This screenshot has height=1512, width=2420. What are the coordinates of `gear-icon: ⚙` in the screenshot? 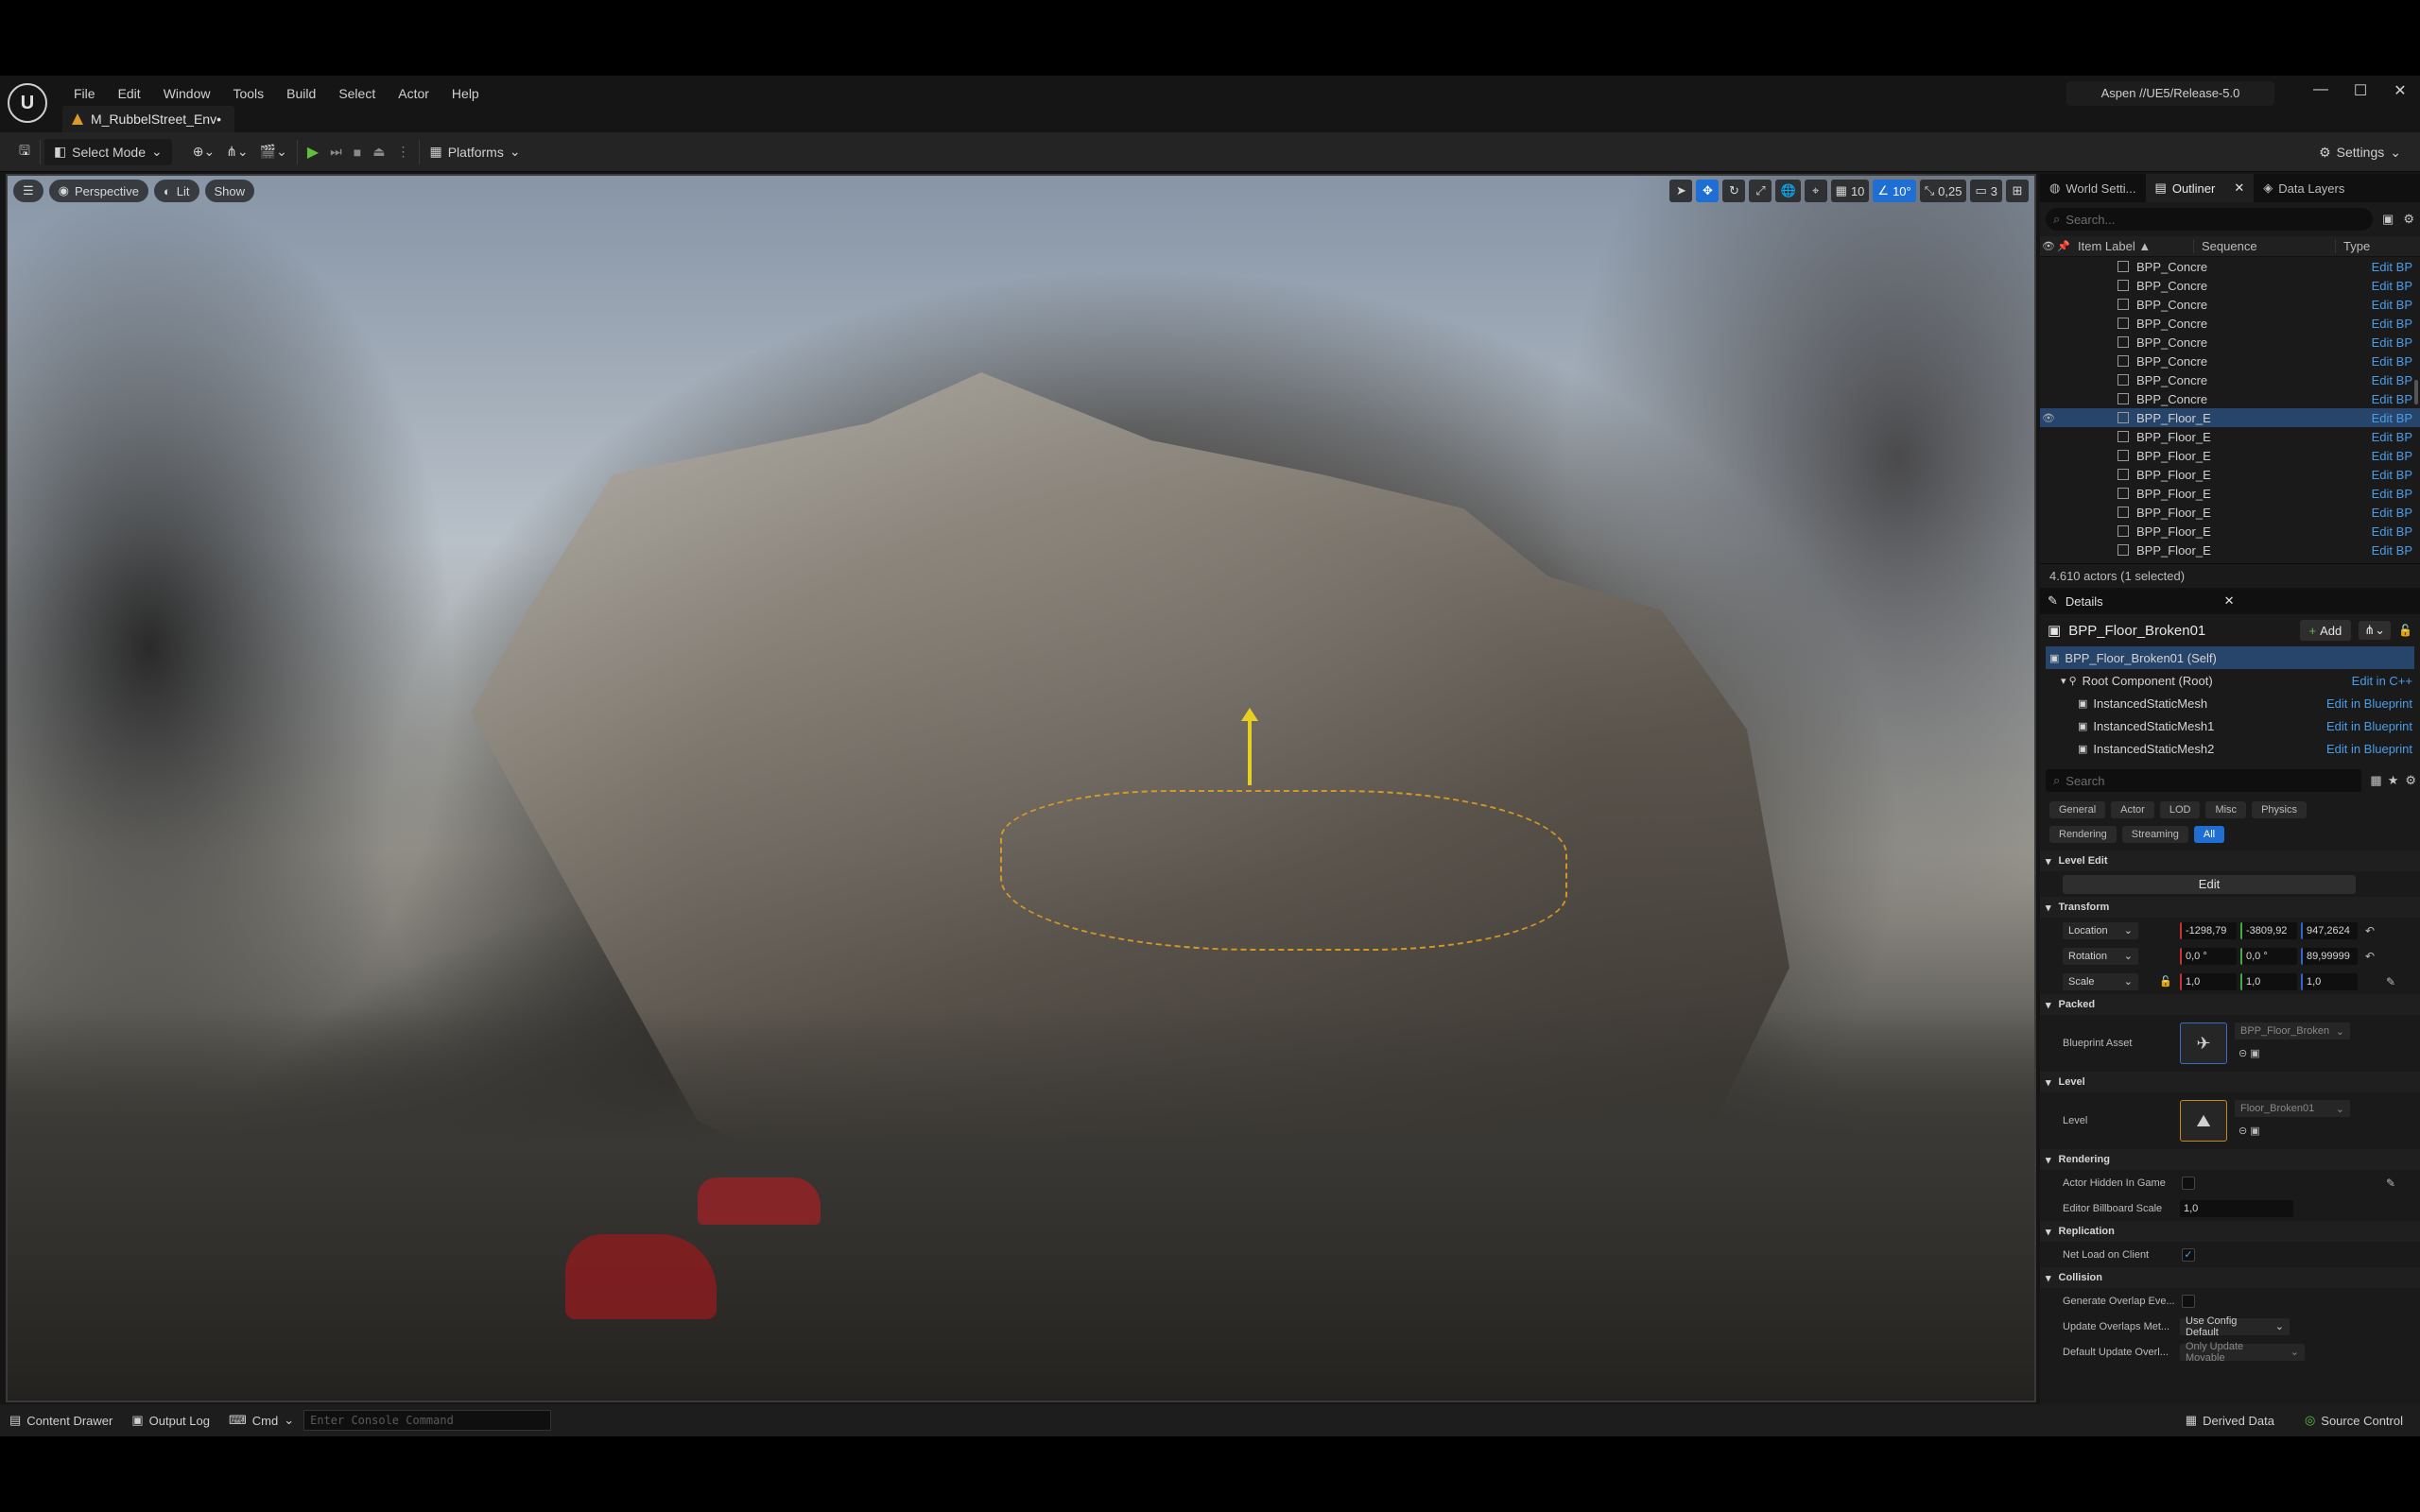 It's located at (2408, 219).